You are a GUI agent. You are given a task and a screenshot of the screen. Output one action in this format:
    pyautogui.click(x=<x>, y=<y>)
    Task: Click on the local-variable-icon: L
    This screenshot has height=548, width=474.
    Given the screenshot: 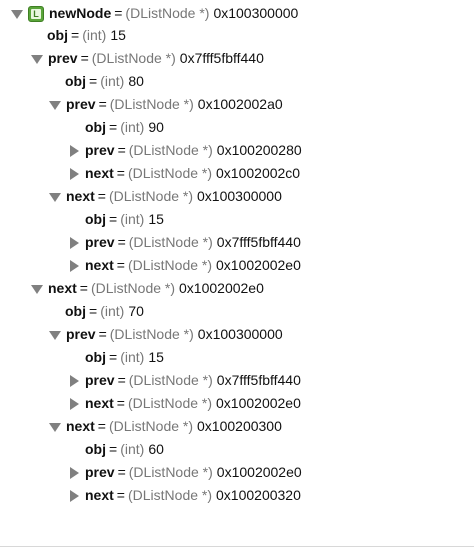 What is the action you would take?
    pyautogui.click(x=36, y=13)
    